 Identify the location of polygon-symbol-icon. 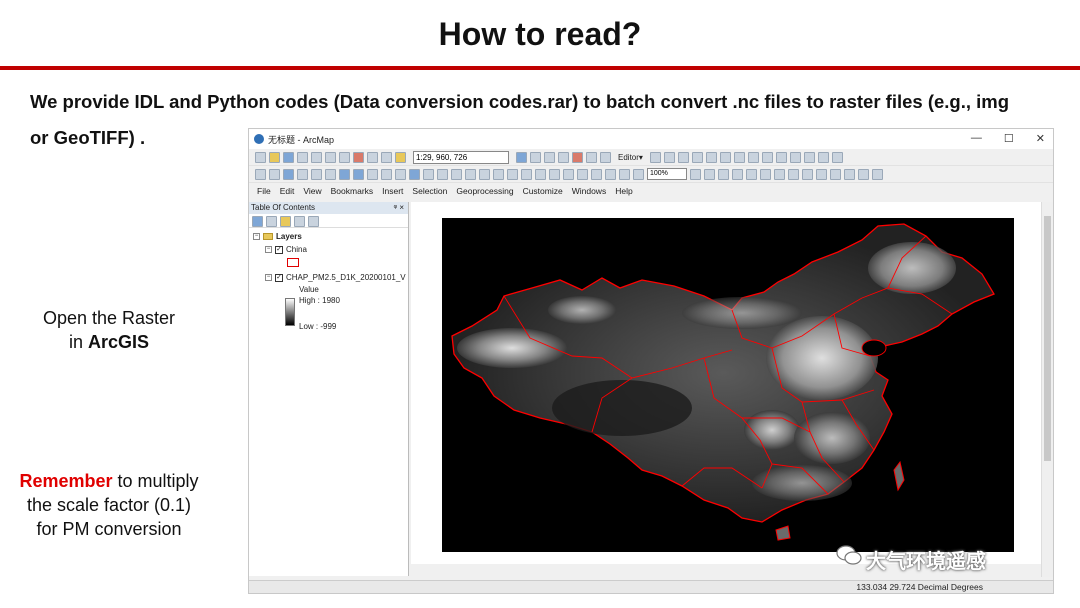
(293, 262).